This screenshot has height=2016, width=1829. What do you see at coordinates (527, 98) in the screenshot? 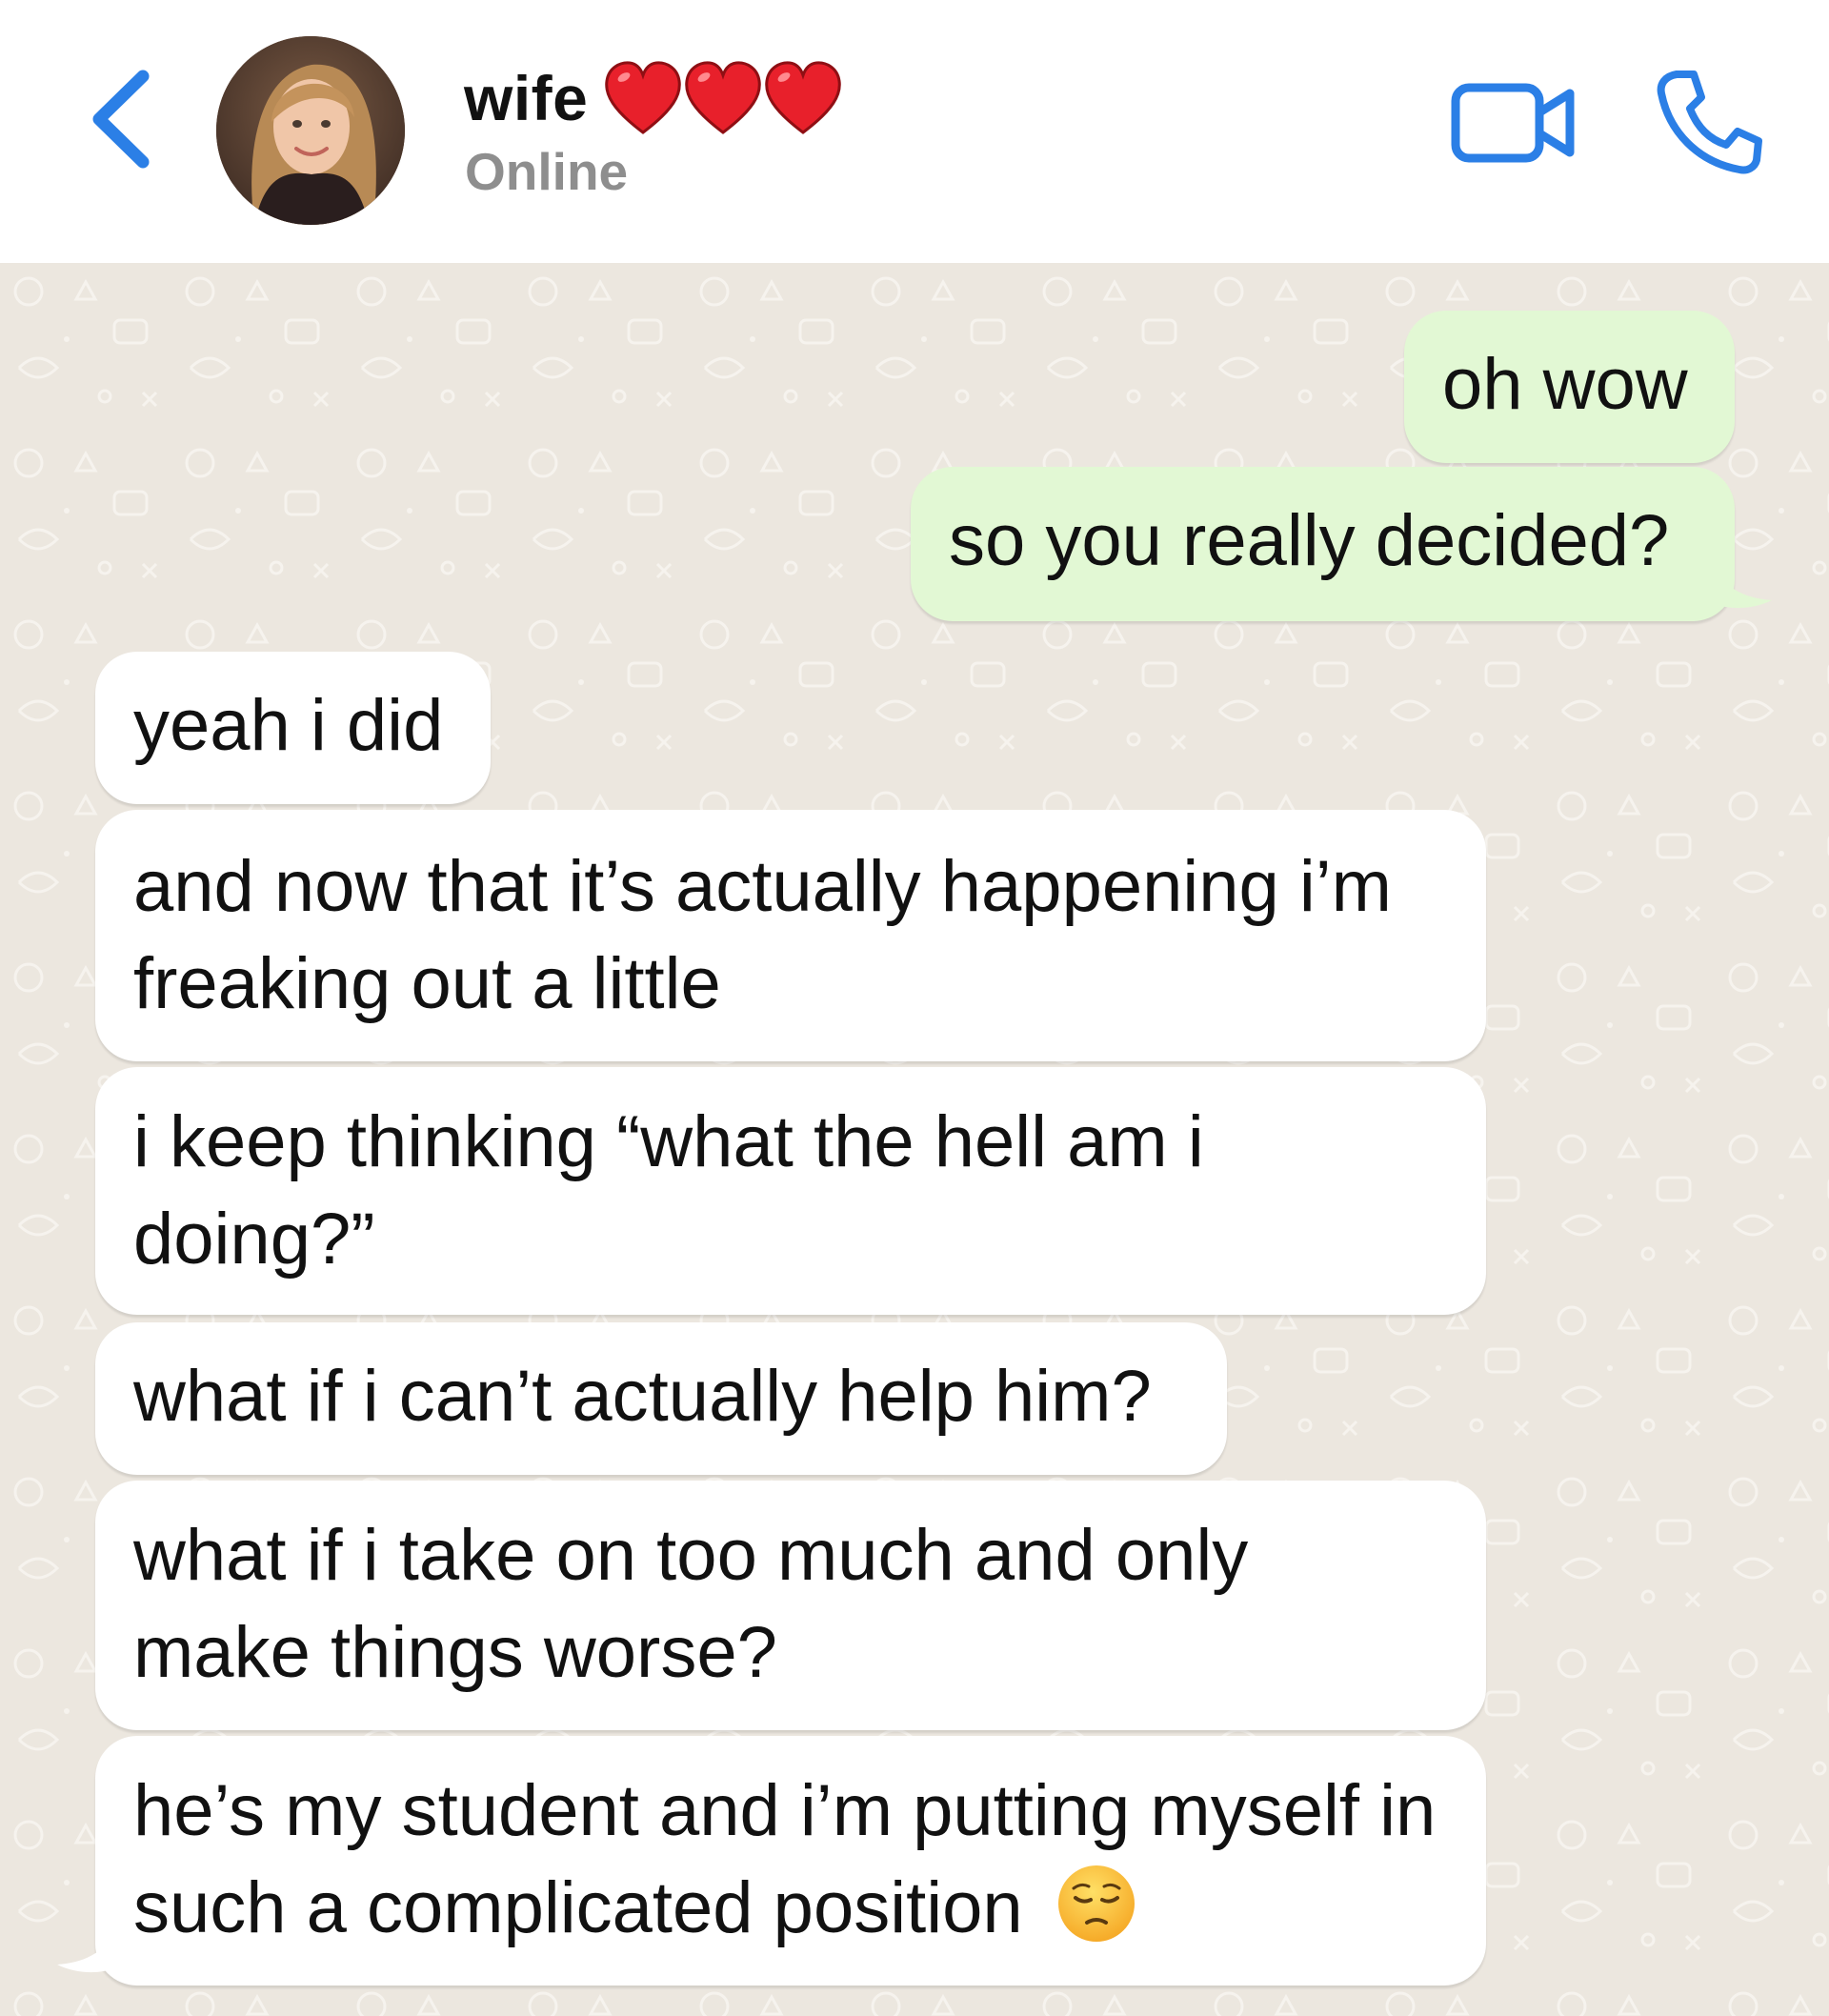
I see `contact-name: wife` at bounding box center [527, 98].